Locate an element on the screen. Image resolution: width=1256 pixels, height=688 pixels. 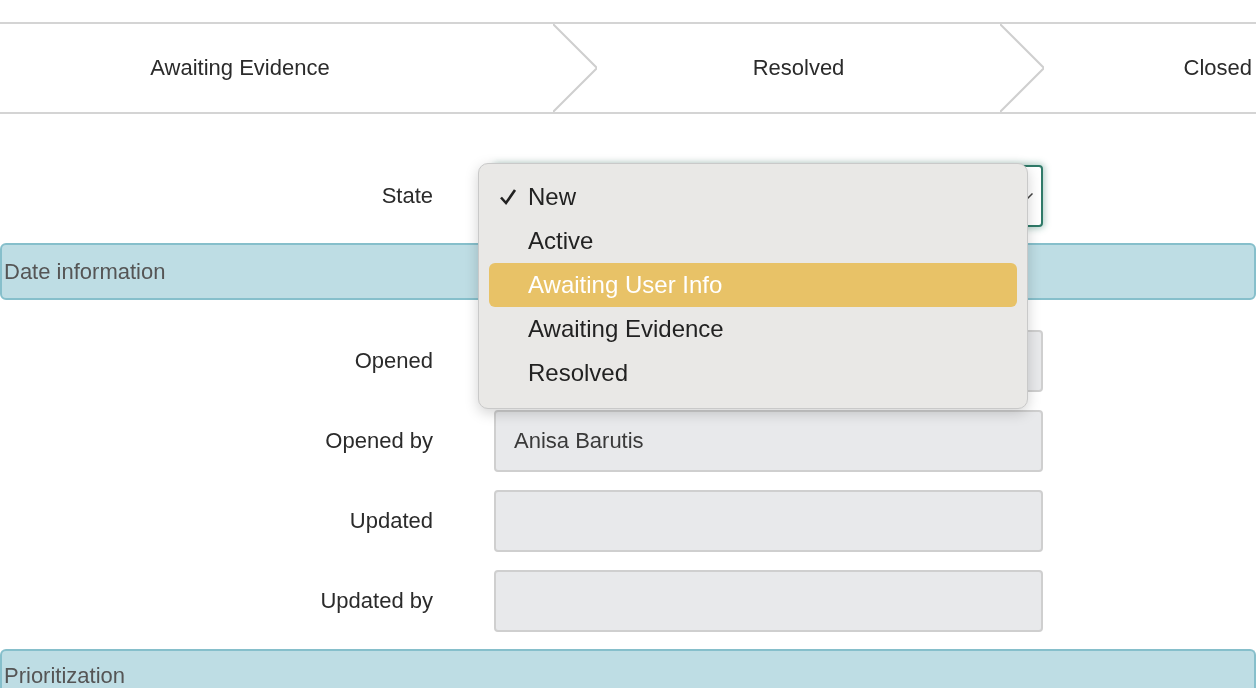
field-label: Updated by is located at coordinates (376, 601).